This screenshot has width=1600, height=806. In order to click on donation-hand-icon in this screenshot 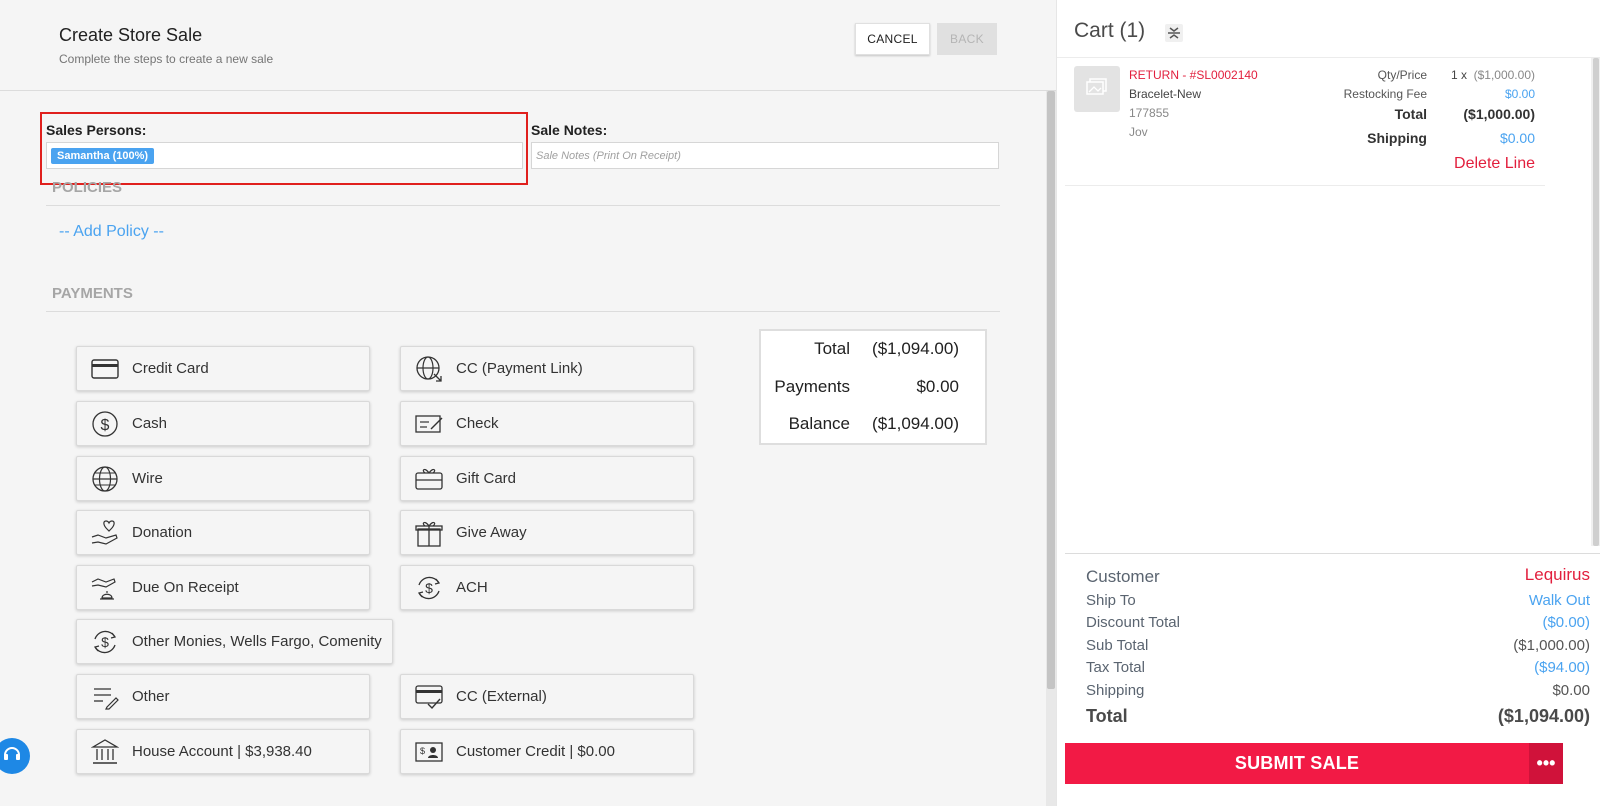, I will do `click(105, 533)`.